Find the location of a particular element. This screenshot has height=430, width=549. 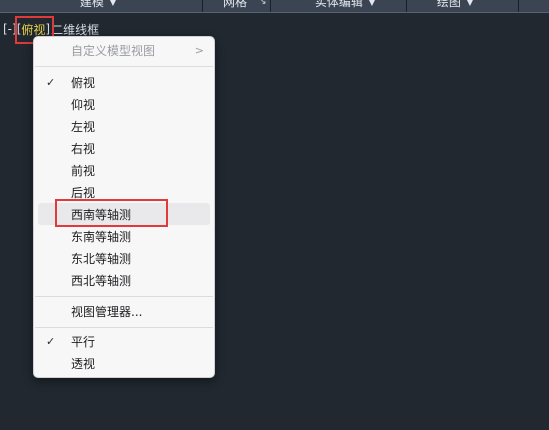

menu-item-ne-isometric: 东北等轴测 is located at coordinates (124, 258).